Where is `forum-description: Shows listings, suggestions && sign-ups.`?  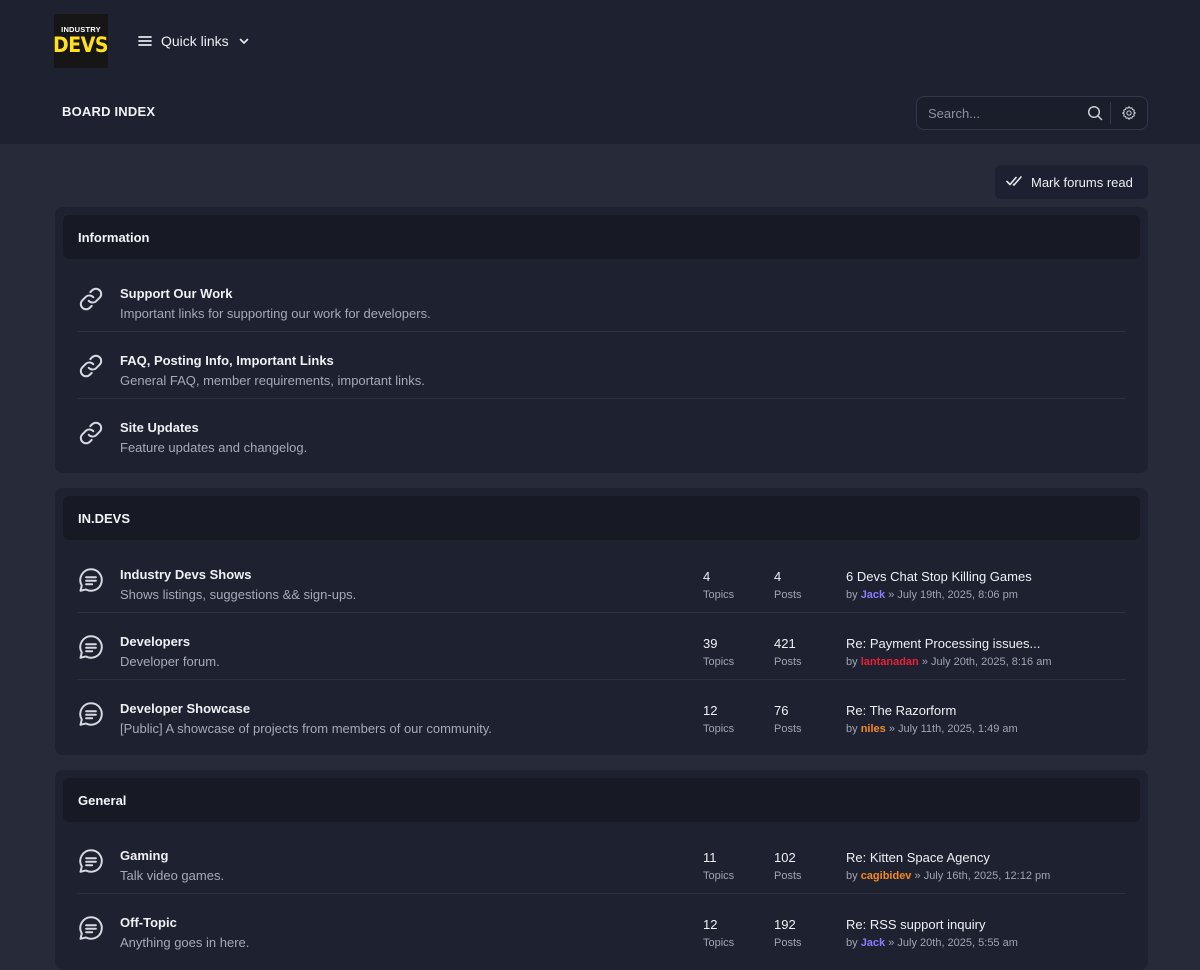 forum-description: Shows listings, suggestions && sign-ups. is located at coordinates (238, 594).